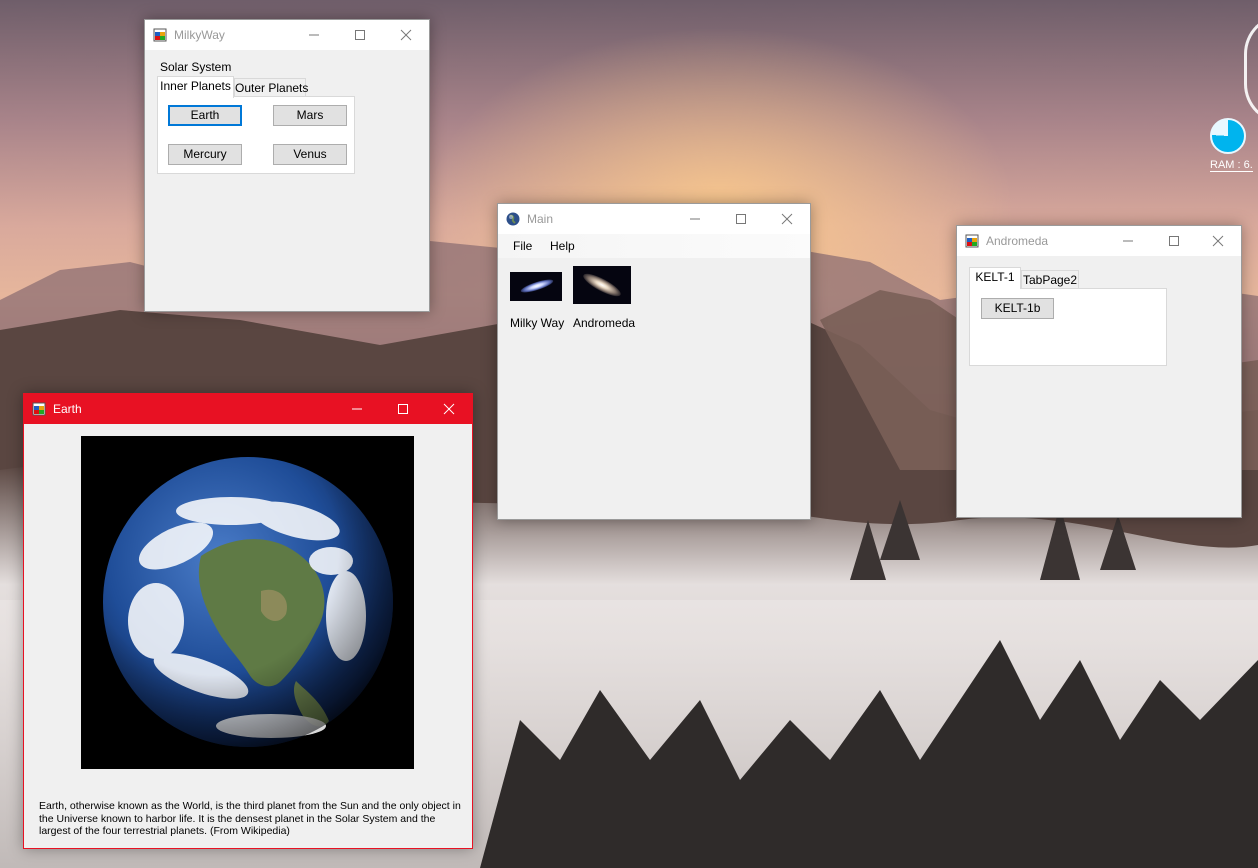  I want to click on milkyway-title-bar: MilkyWay, so click(287, 35).